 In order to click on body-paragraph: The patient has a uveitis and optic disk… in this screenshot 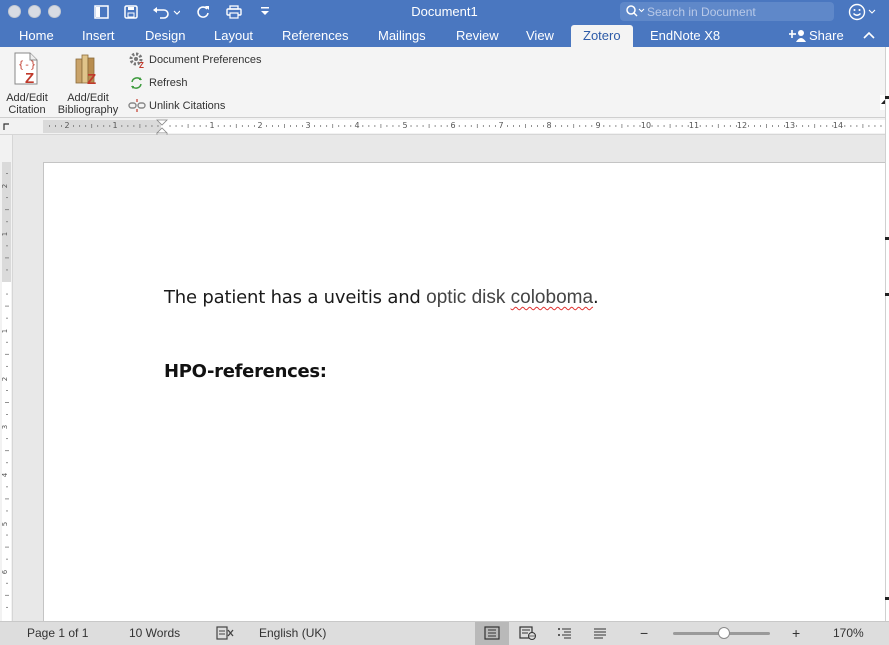, I will do `click(381, 298)`.